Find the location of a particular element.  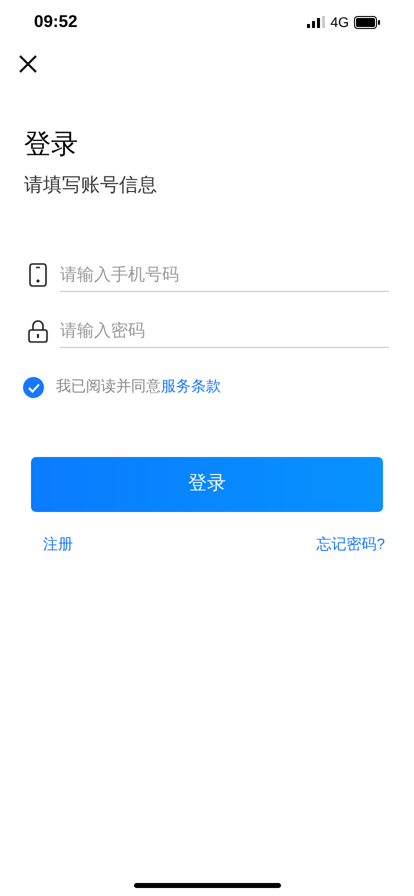

check-icon is located at coordinates (34, 387).